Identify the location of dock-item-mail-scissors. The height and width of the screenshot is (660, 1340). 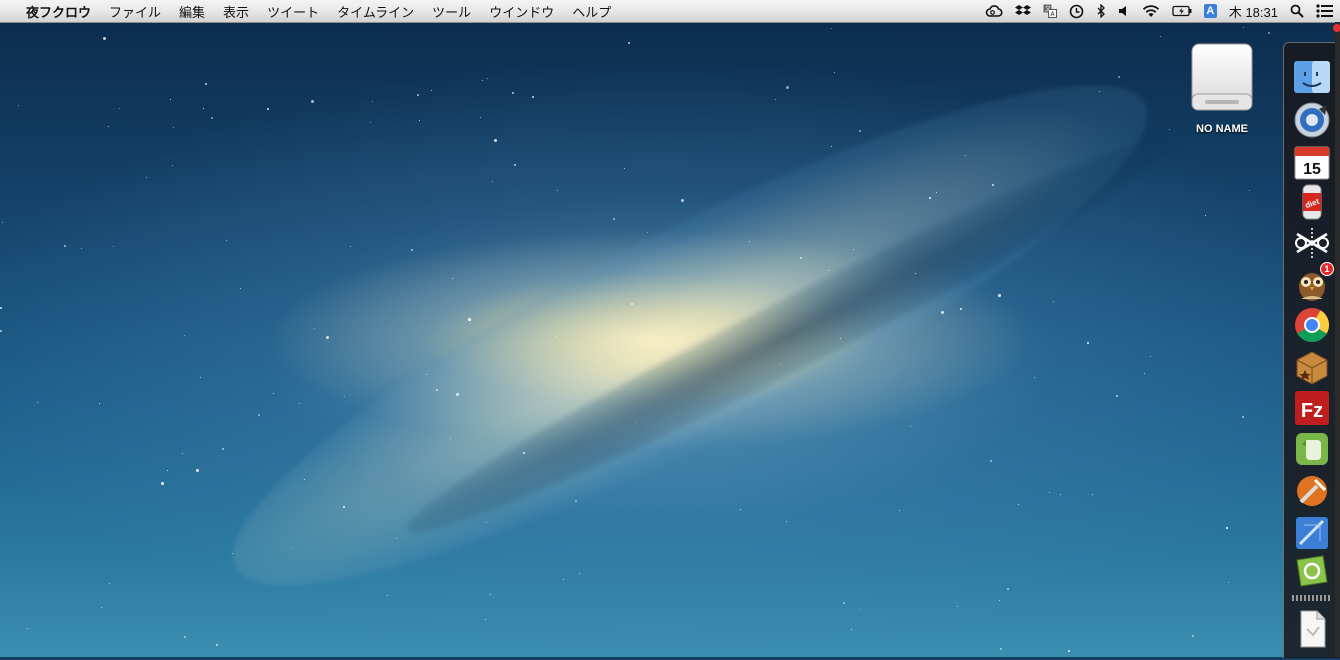
(1312, 243).